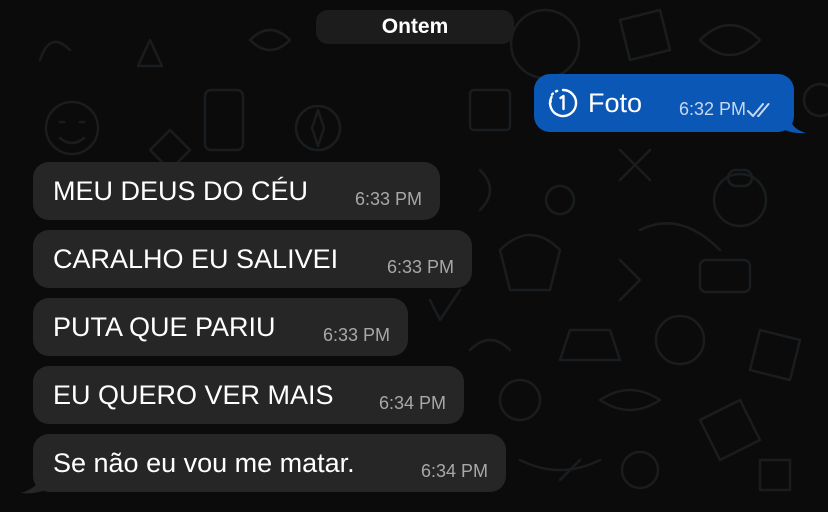  What do you see at coordinates (204, 462) in the screenshot?
I see `message-text: Se não eu vou me matar.` at bounding box center [204, 462].